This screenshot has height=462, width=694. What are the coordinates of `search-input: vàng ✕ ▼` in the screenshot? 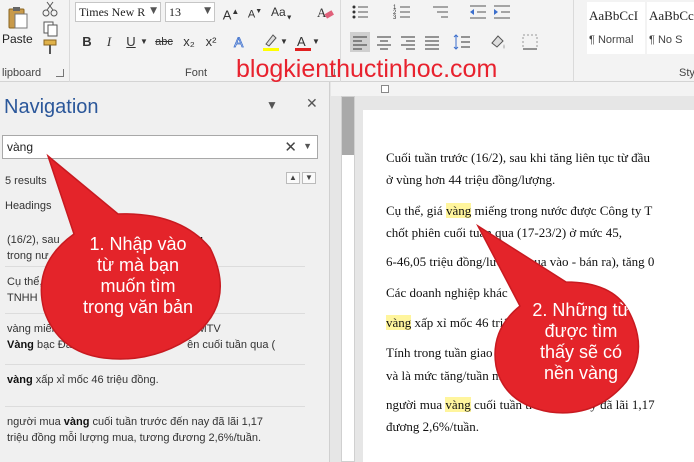 It's located at (160, 147).